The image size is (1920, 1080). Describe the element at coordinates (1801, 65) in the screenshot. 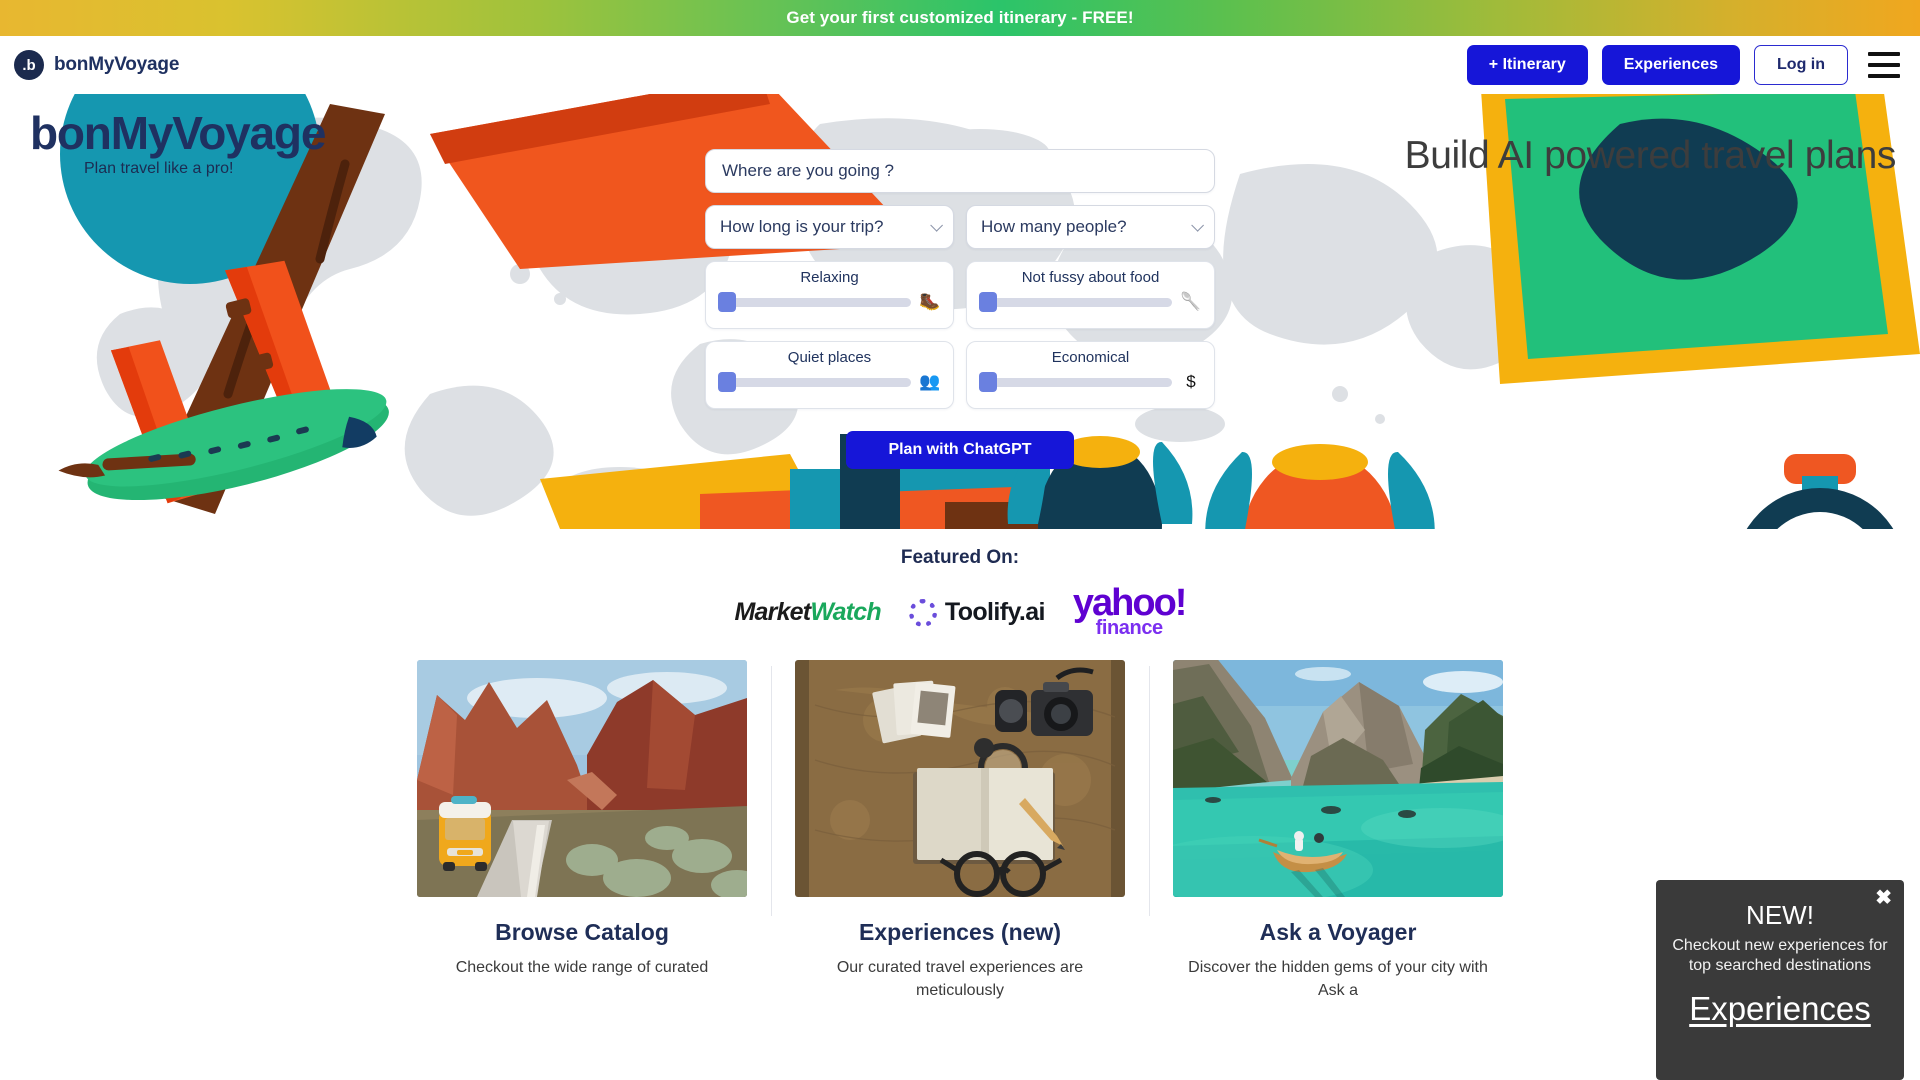

I see `login-button: Log in` at that location.